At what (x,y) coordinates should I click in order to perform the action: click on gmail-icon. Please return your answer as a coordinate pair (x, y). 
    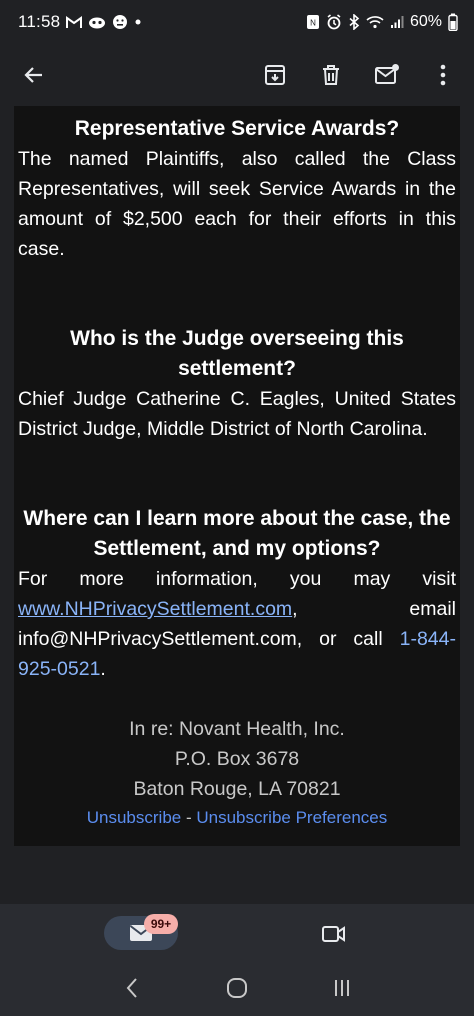
    Looking at the image, I should click on (74, 22).